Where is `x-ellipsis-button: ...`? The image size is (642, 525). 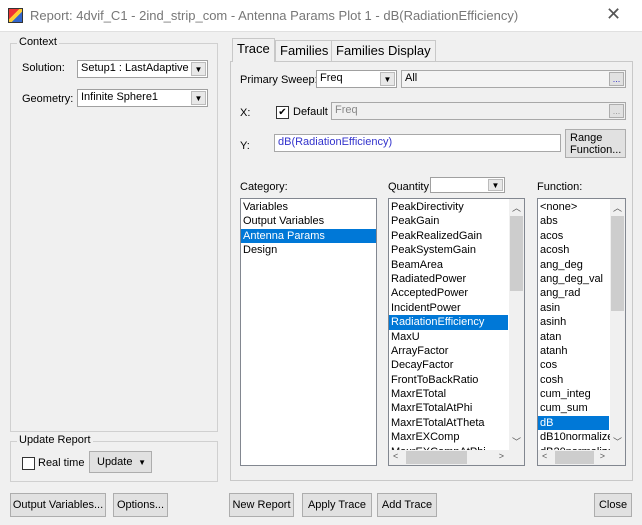 x-ellipsis-button: ... is located at coordinates (616, 111).